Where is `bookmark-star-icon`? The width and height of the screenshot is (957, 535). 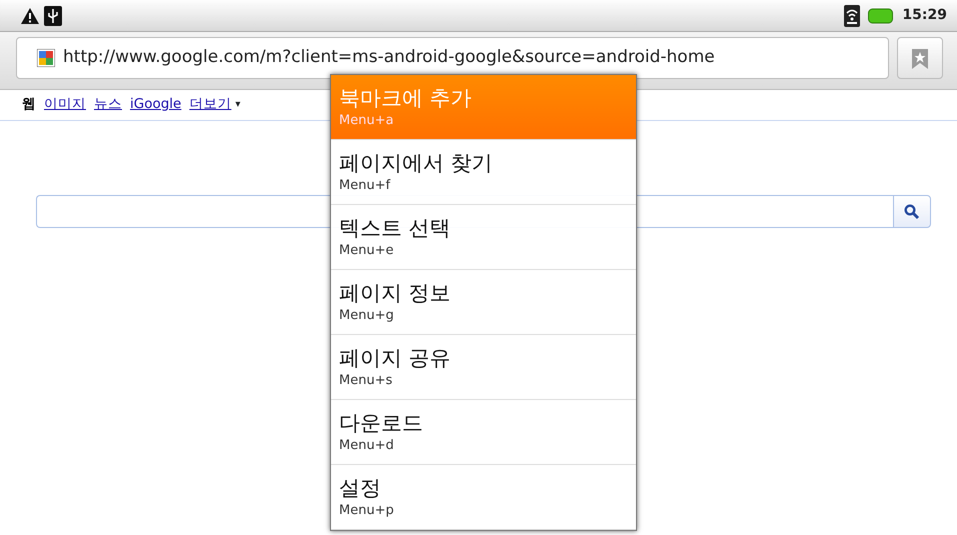 bookmark-star-icon is located at coordinates (920, 59).